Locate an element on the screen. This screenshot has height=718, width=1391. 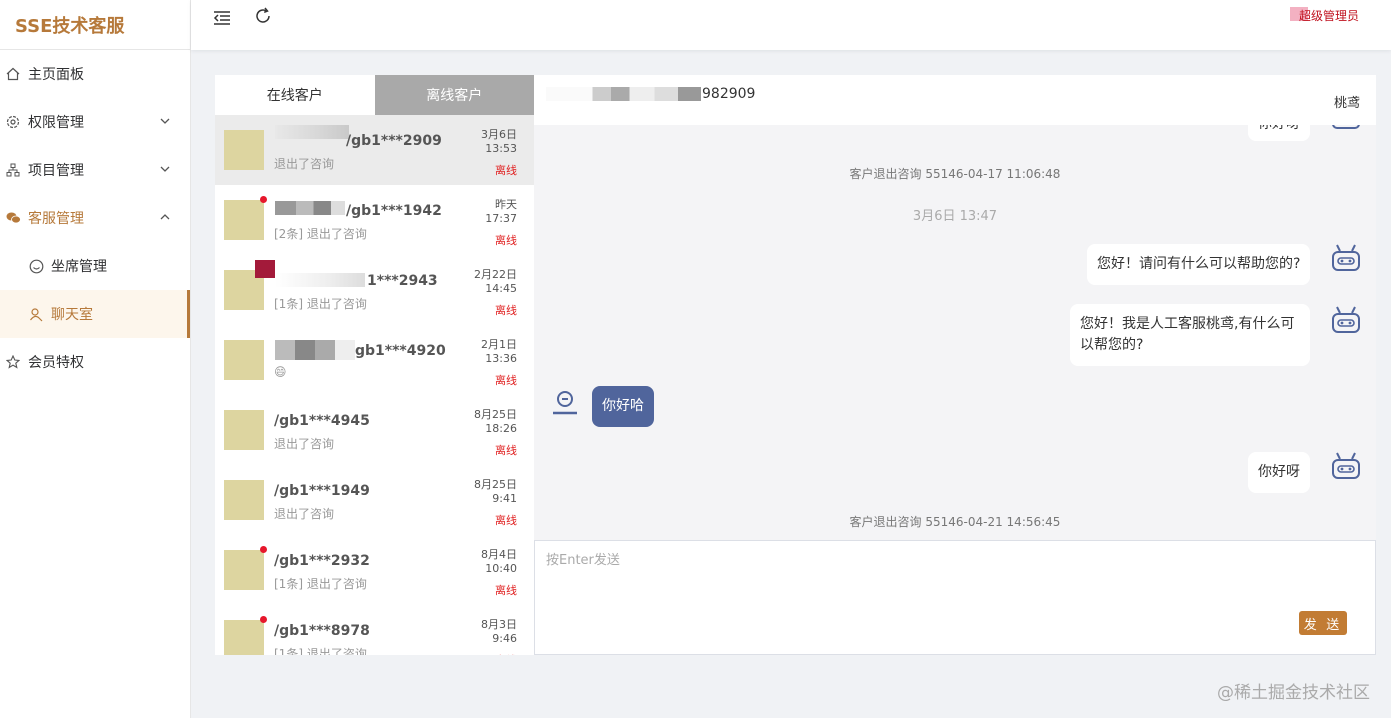
customer-id: 982909 is located at coordinates (729, 94).